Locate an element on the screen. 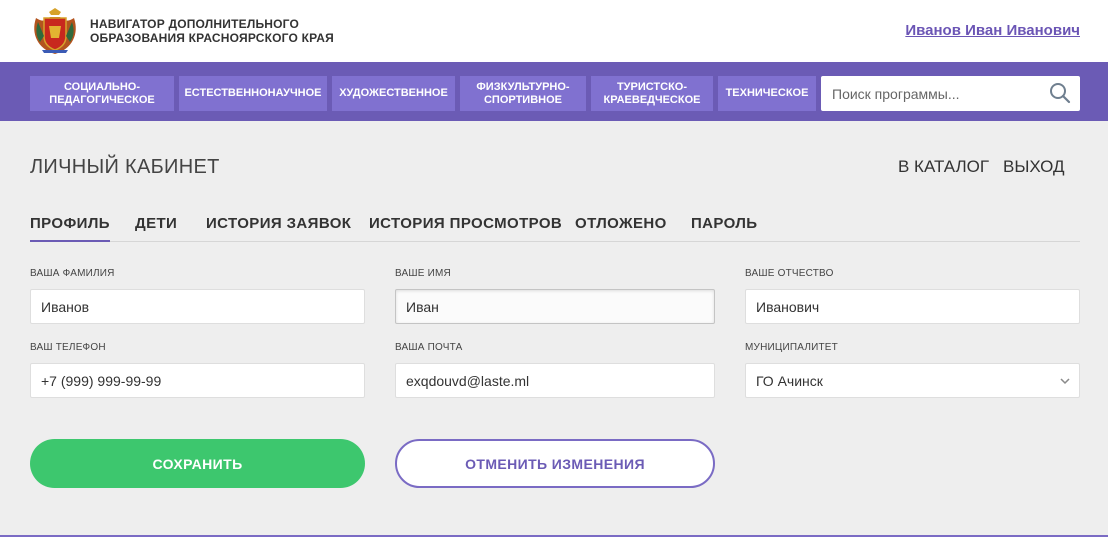 The height and width of the screenshot is (537, 1108). email-label: ВАША ПОЧТА is located at coordinates (429, 347).